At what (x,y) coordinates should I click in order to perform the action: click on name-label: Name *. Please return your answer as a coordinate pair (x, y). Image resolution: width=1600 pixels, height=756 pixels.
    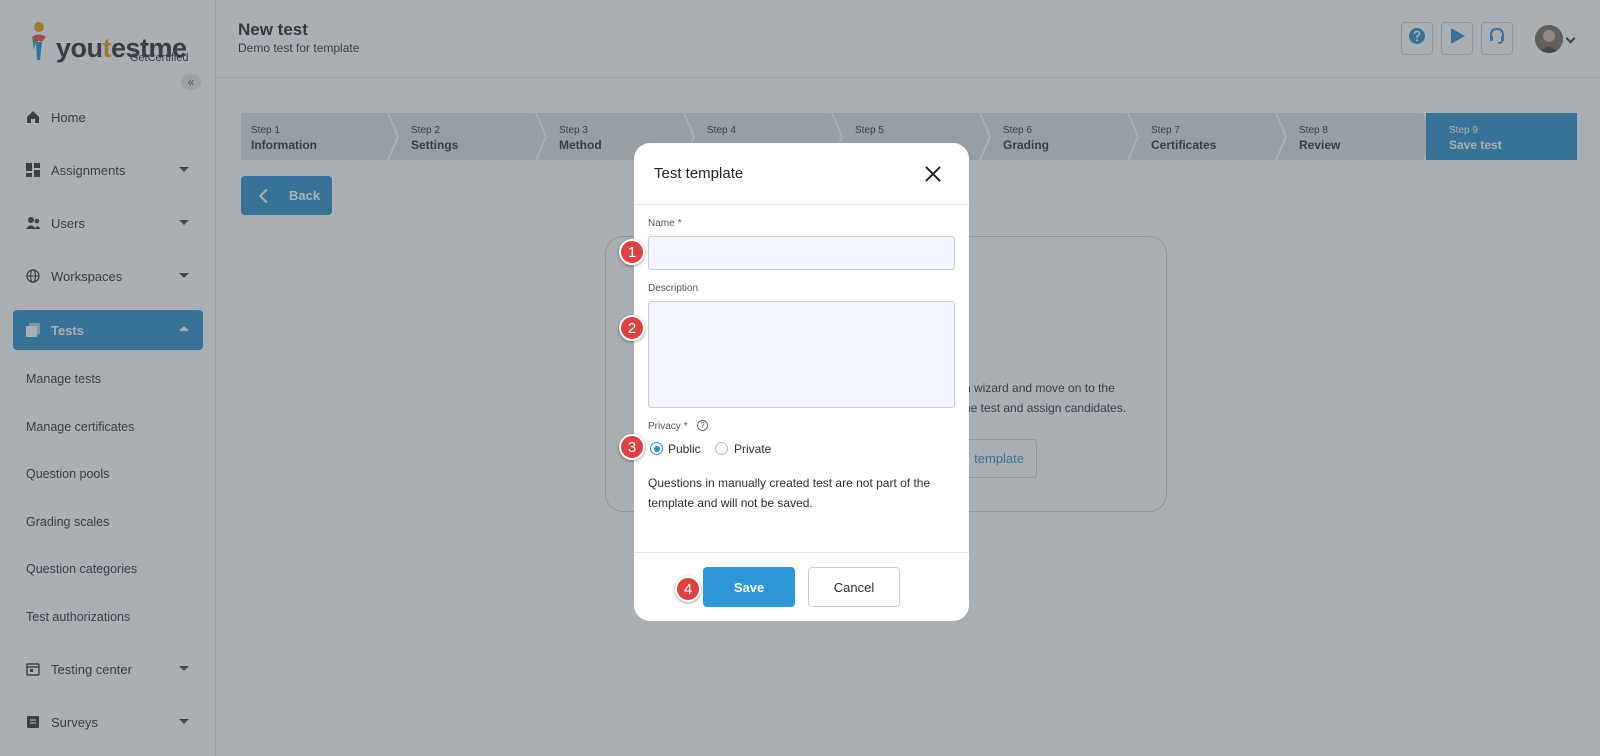
    Looking at the image, I should click on (665, 223).